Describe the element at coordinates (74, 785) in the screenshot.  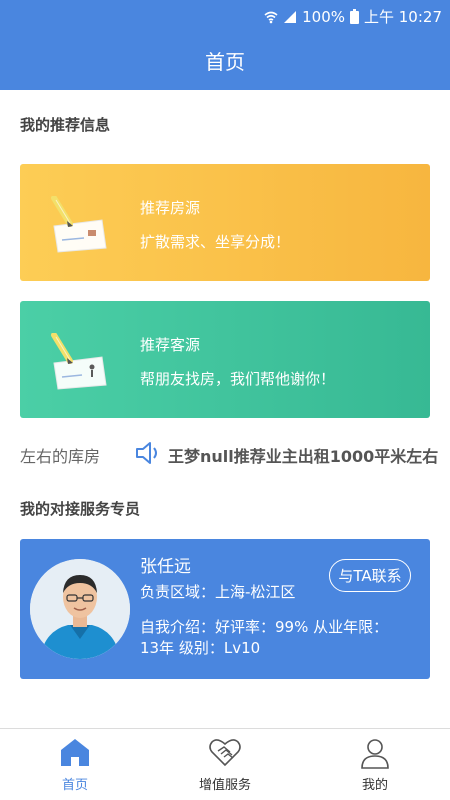
I see `tab-home-label: 首页` at that location.